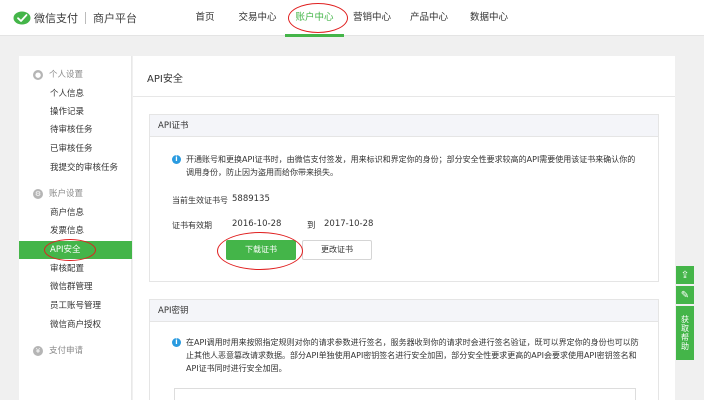 The height and width of the screenshot is (400, 704). I want to click on sidebar-group-payment: ¥ 支付申请, so click(75, 351).